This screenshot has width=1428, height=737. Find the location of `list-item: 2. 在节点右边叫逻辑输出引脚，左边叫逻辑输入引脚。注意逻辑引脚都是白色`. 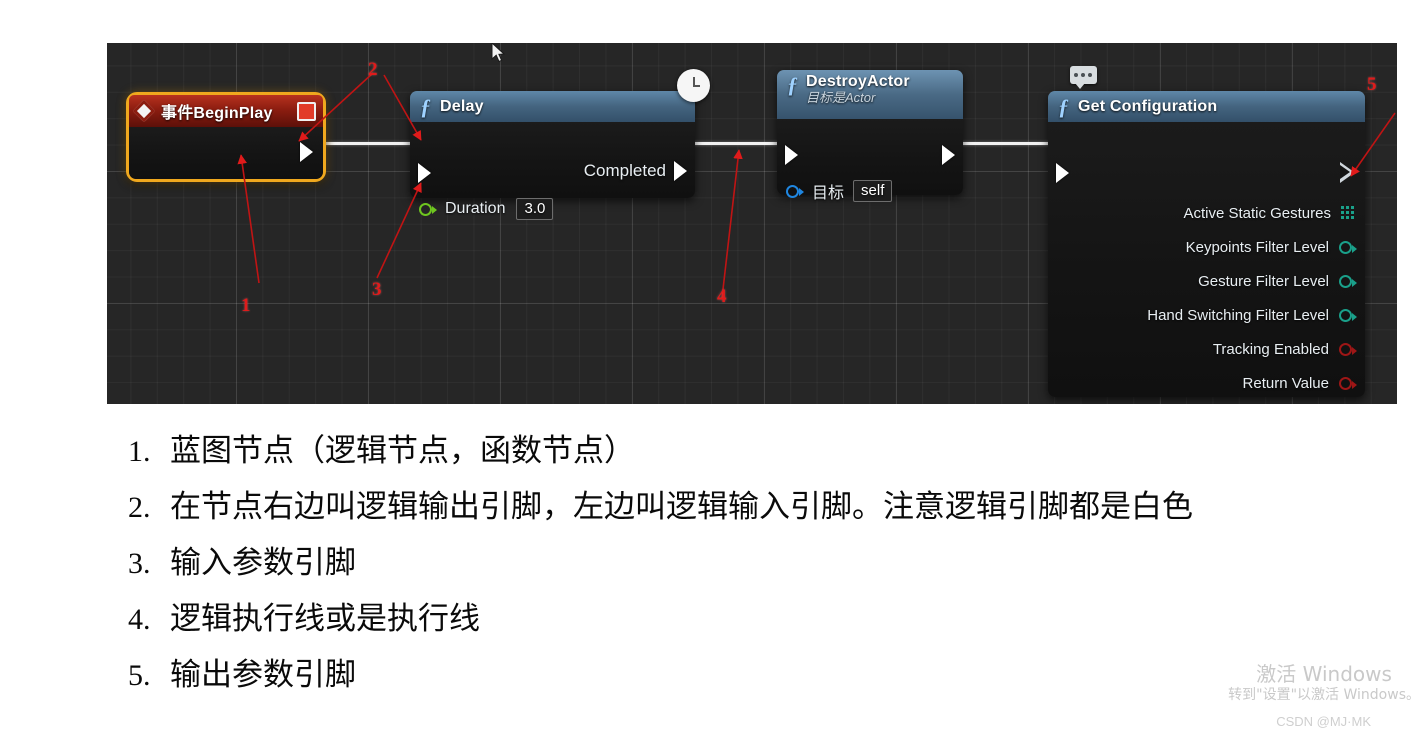

list-item: 2. 在节点右边叫逻辑输出引脚，左边叫逻辑输入引脚。注意逻辑引脚都是白色 is located at coordinates (763, 507).